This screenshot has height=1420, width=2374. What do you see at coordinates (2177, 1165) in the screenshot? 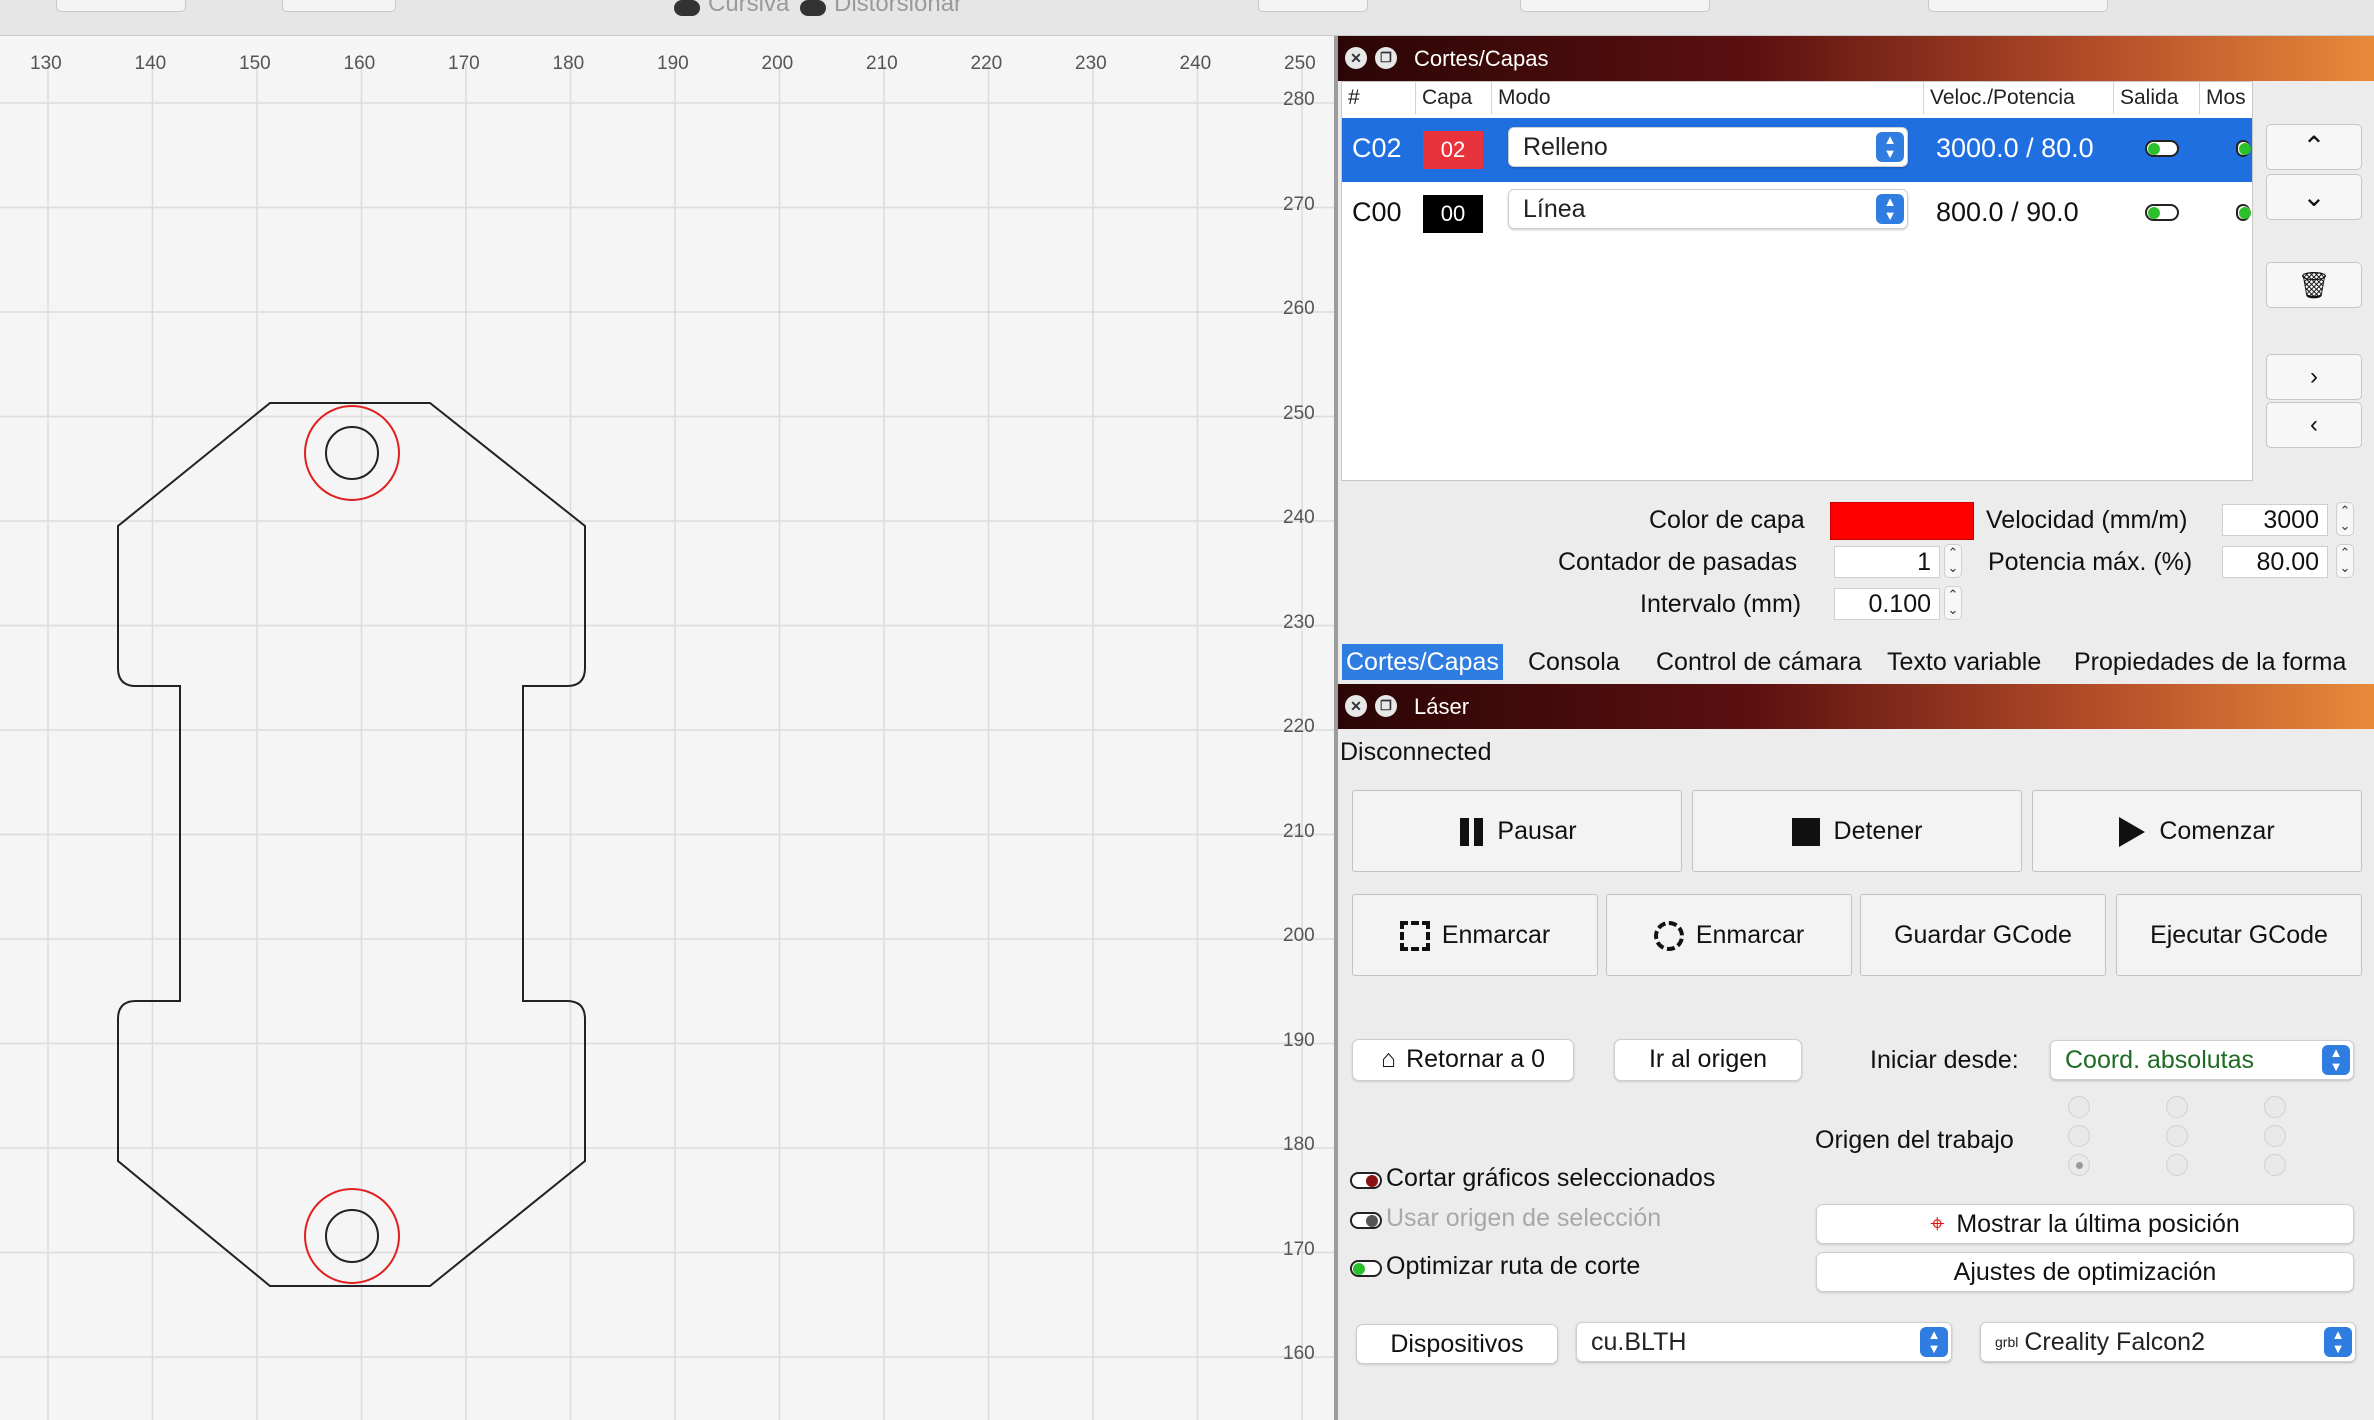
I see `origin-radio-bottom-center` at bounding box center [2177, 1165].